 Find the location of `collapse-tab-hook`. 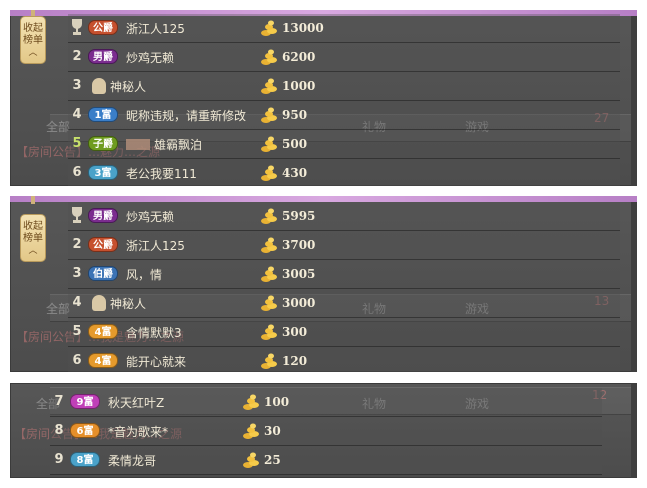

collapse-tab-hook is located at coordinates (33, 200).